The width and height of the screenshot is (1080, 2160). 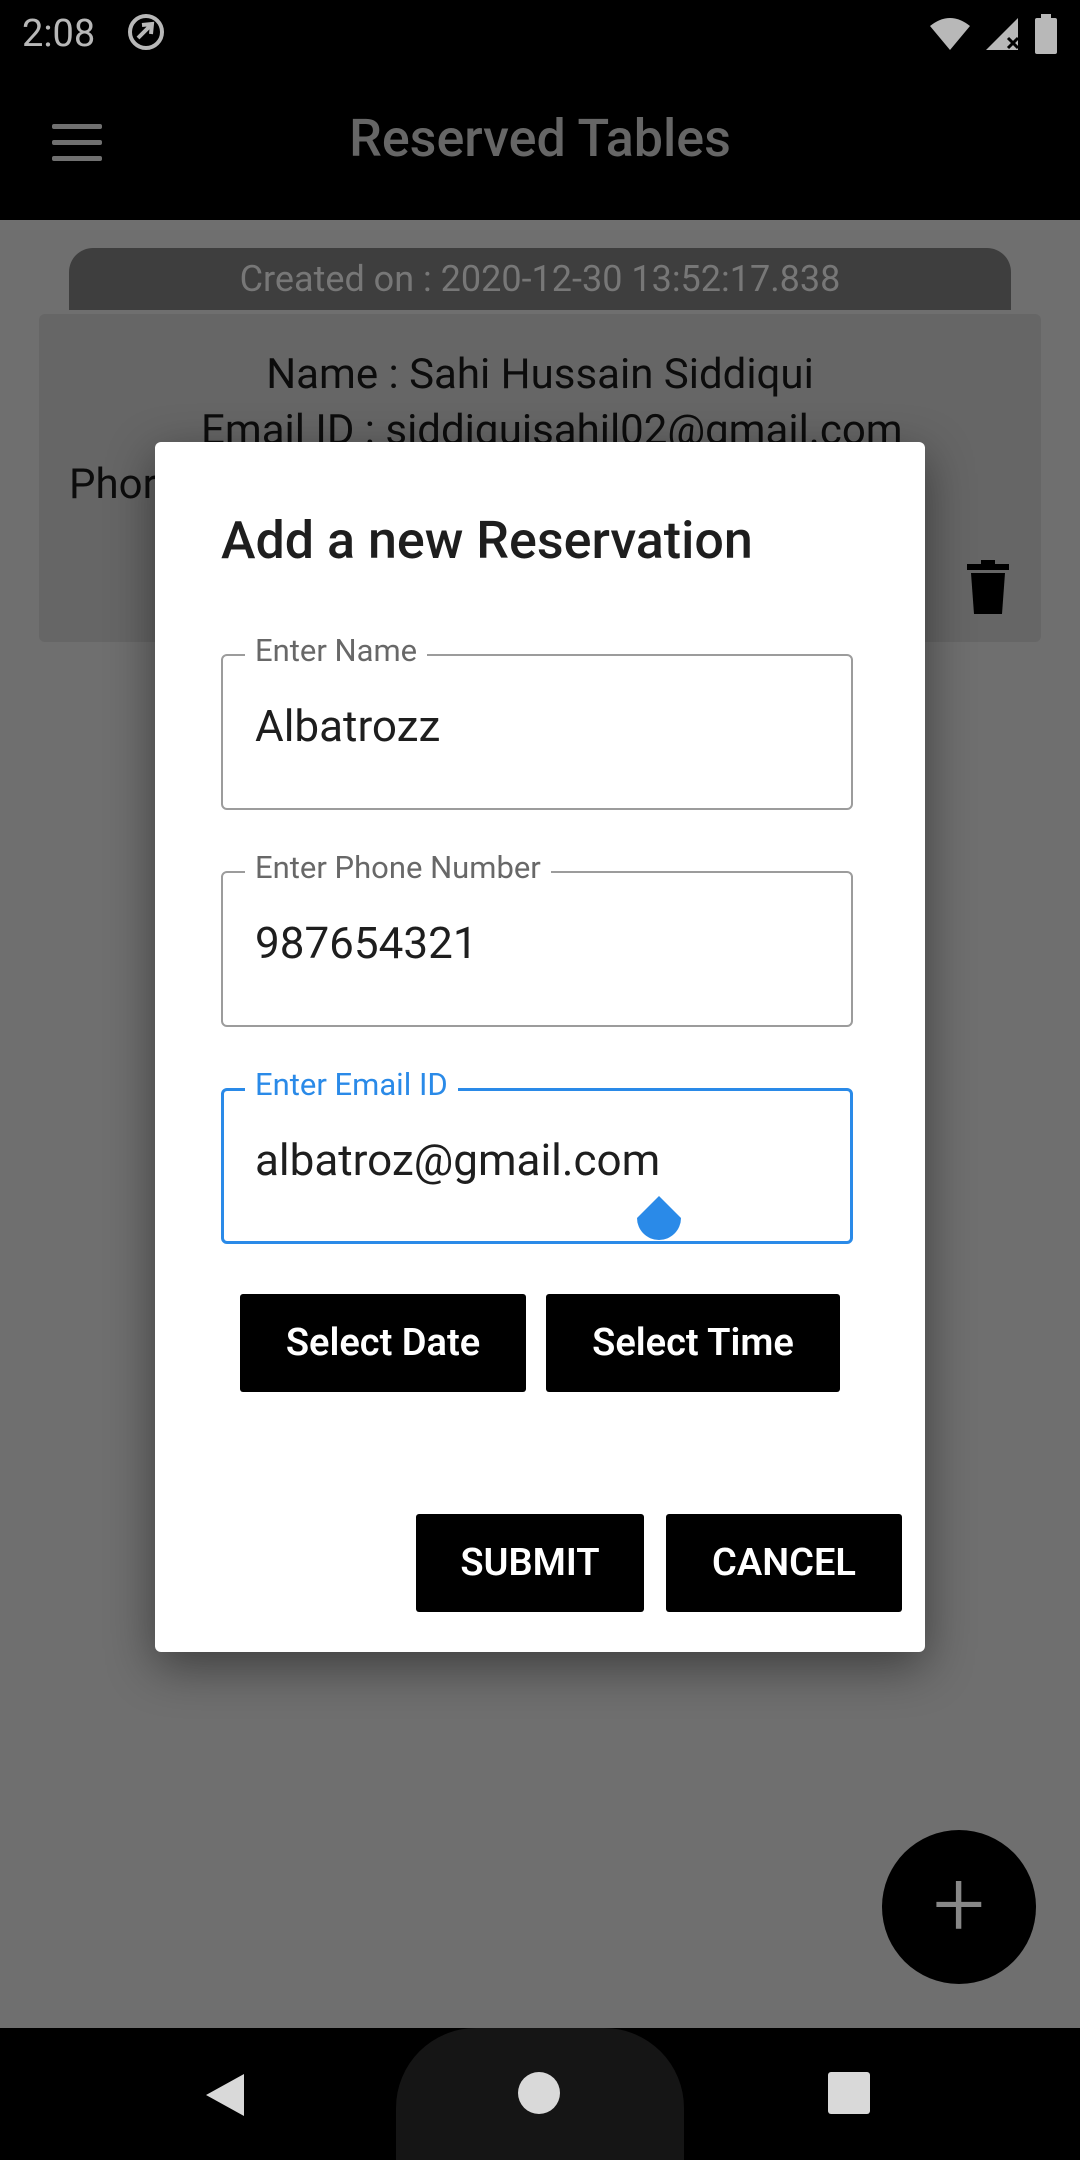 What do you see at coordinates (535, 1160) in the screenshot?
I see `email-input: albatroz@gmail.com` at bounding box center [535, 1160].